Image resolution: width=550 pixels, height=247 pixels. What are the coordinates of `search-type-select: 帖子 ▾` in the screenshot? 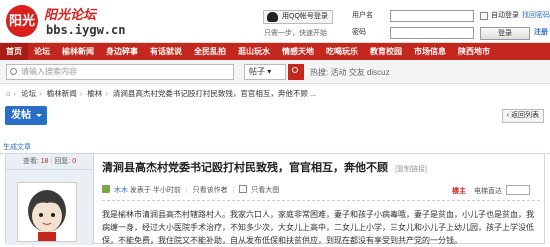 It's located at (265, 72).